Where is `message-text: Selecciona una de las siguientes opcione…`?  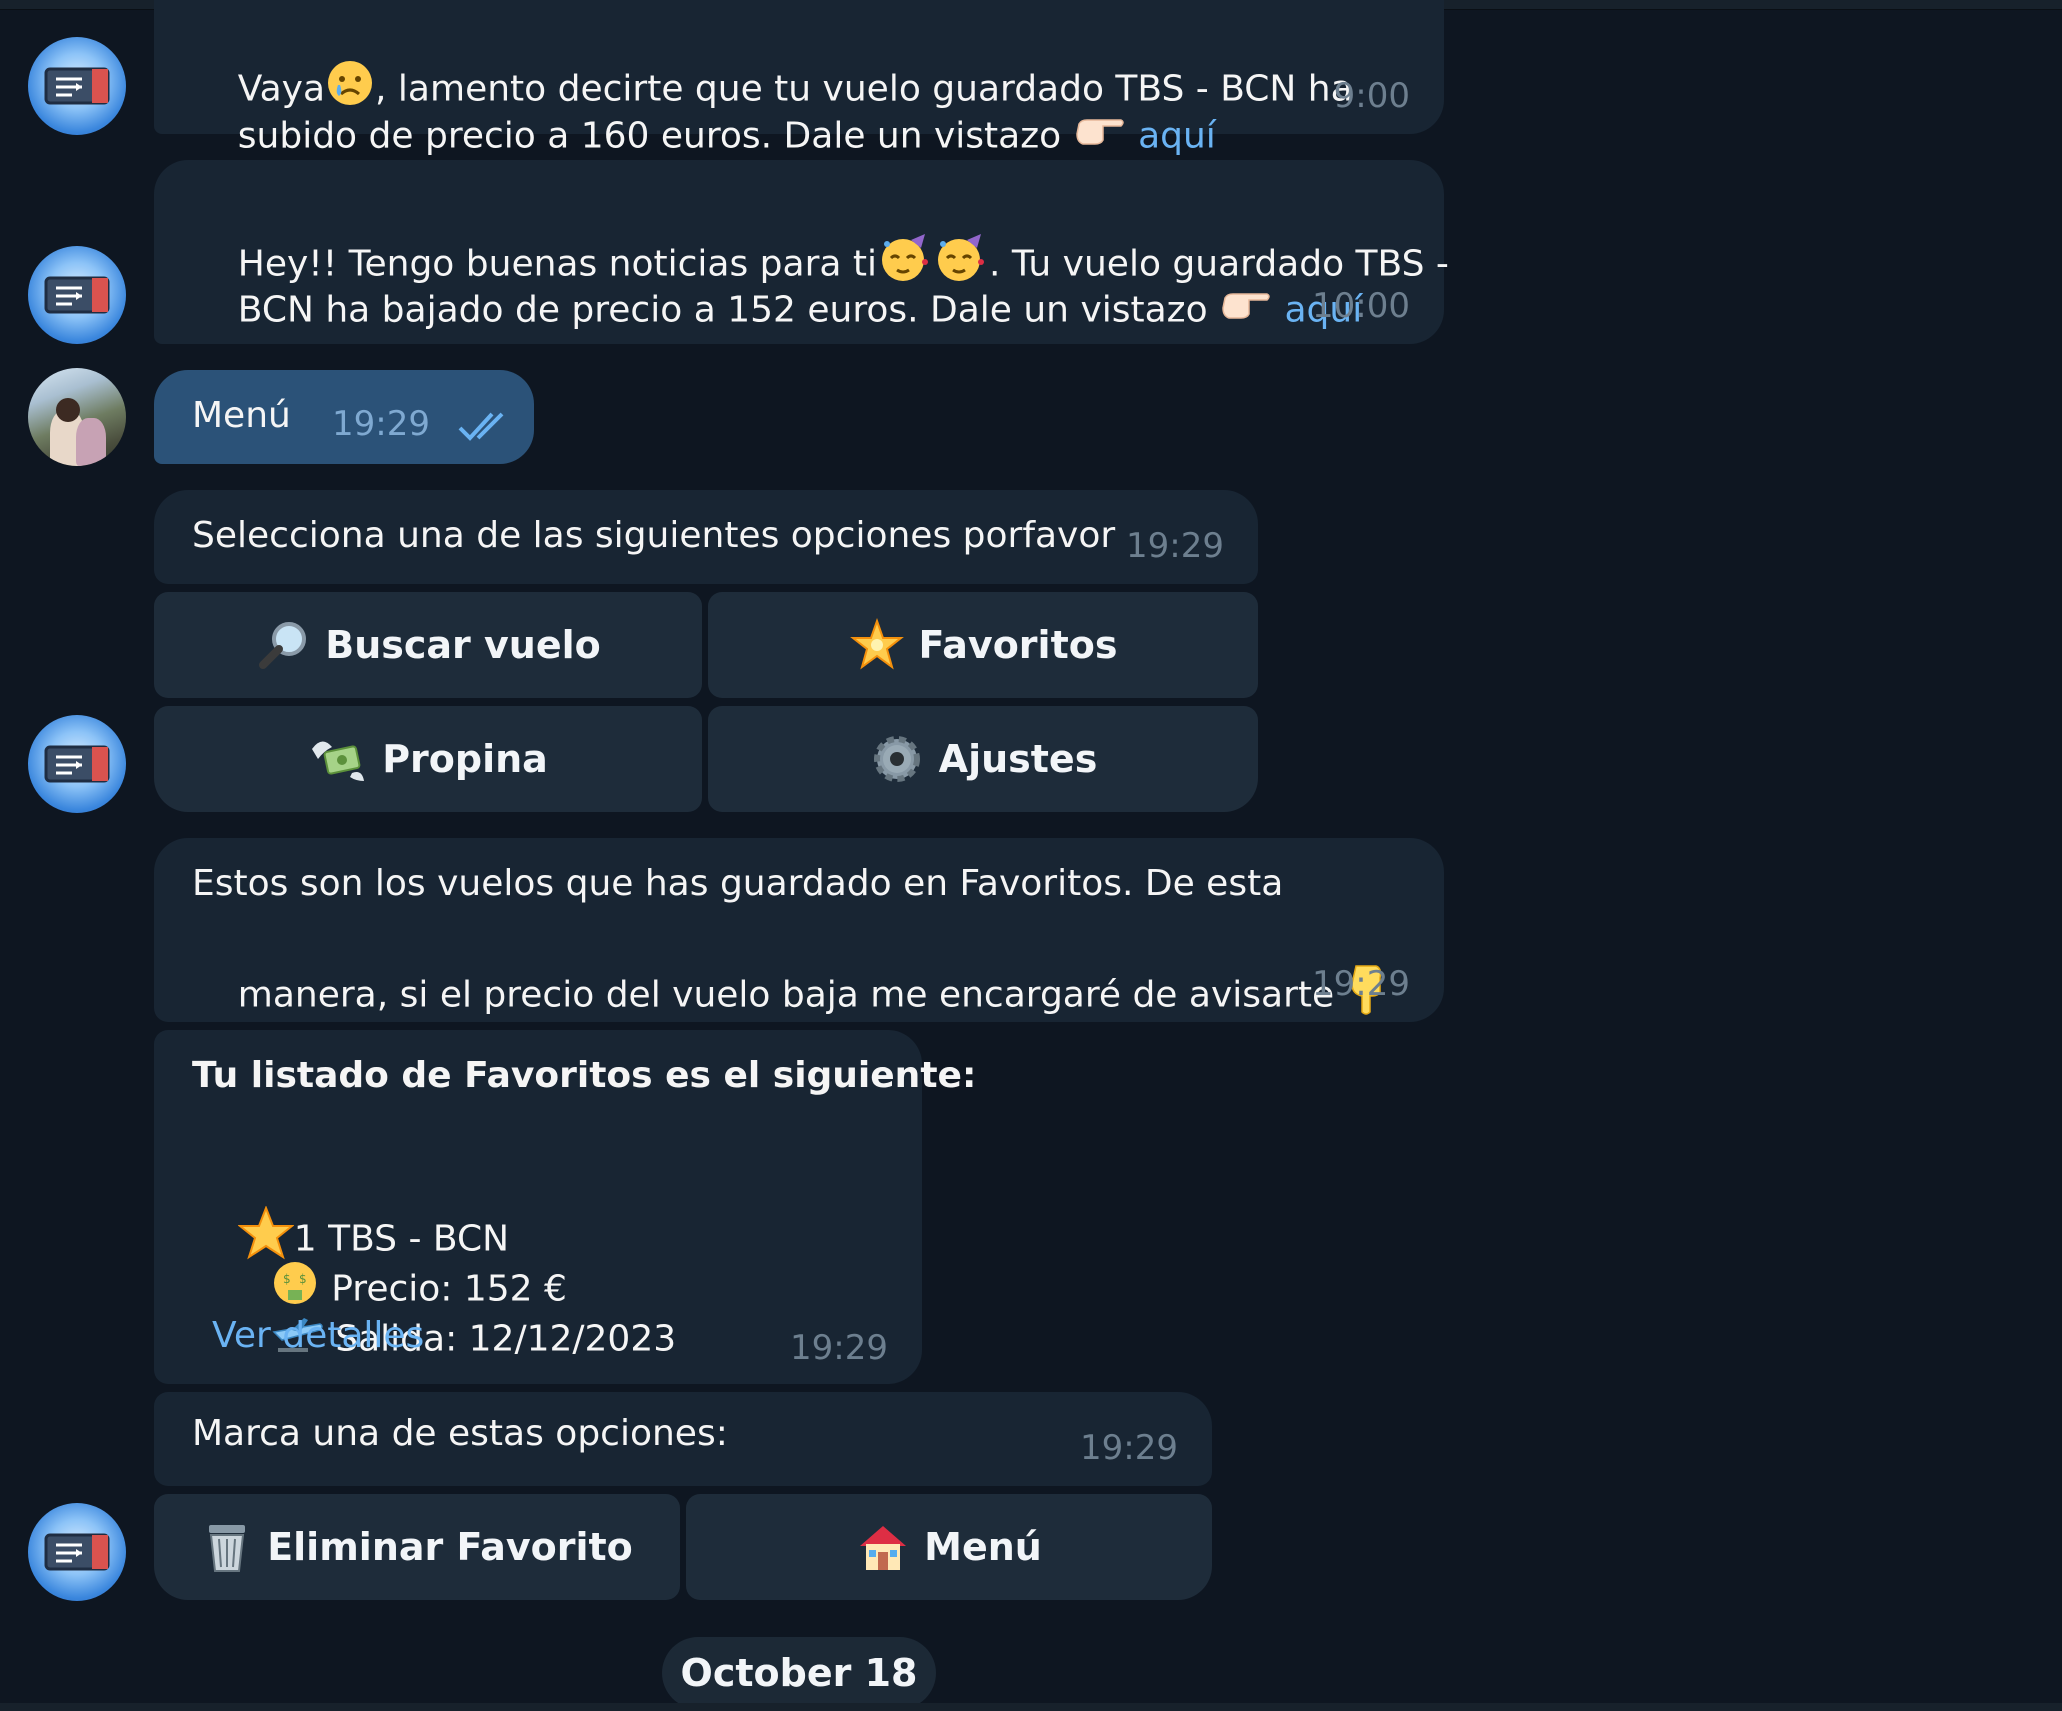 message-text: Selecciona una de las siguientes opcione… is located at coordinates (654, 535).